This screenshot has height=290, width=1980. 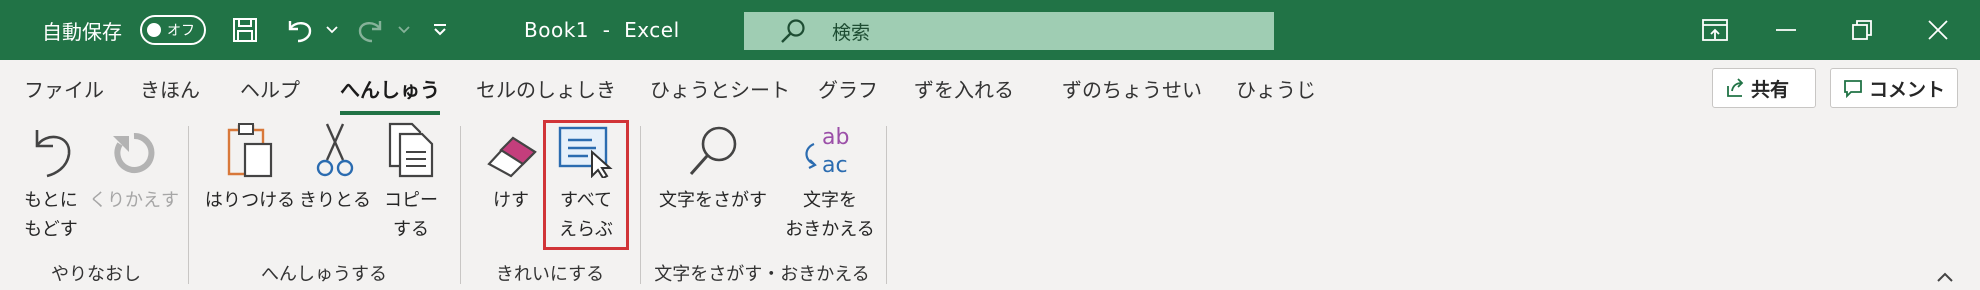 I want to click on erase-button: けす, so click(x=511, y=166).